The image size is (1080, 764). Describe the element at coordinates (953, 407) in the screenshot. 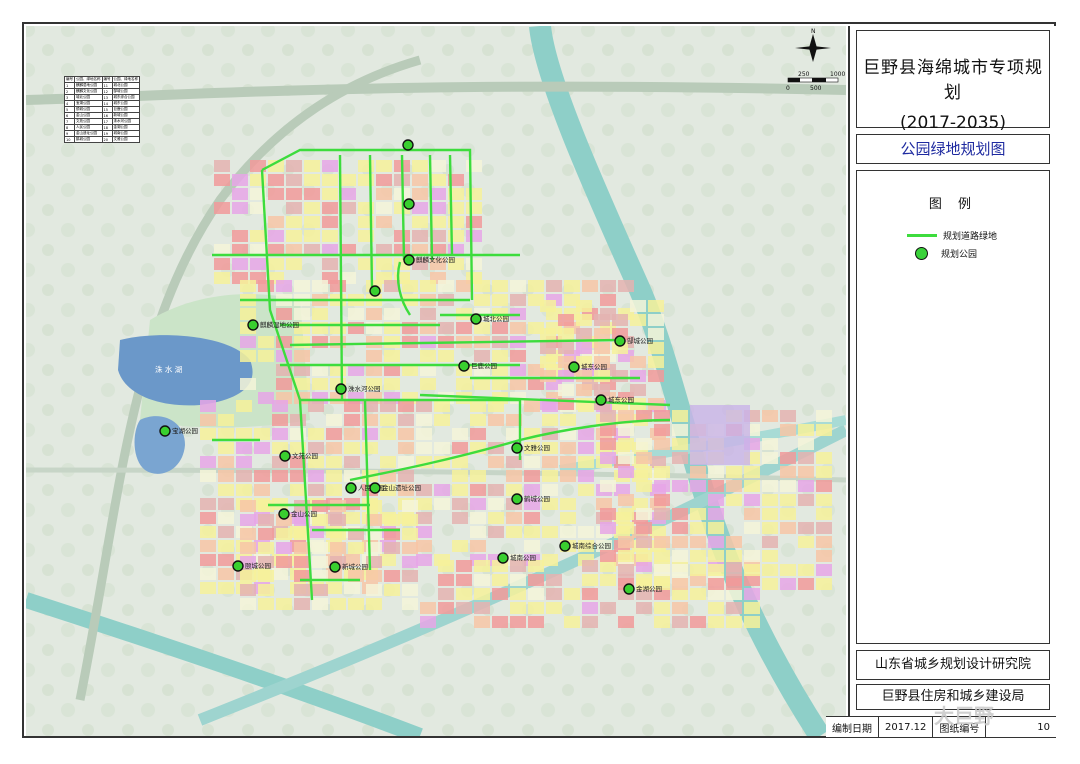

I see `legend: 图 例 规划道路绿地 规划公园` at that location.